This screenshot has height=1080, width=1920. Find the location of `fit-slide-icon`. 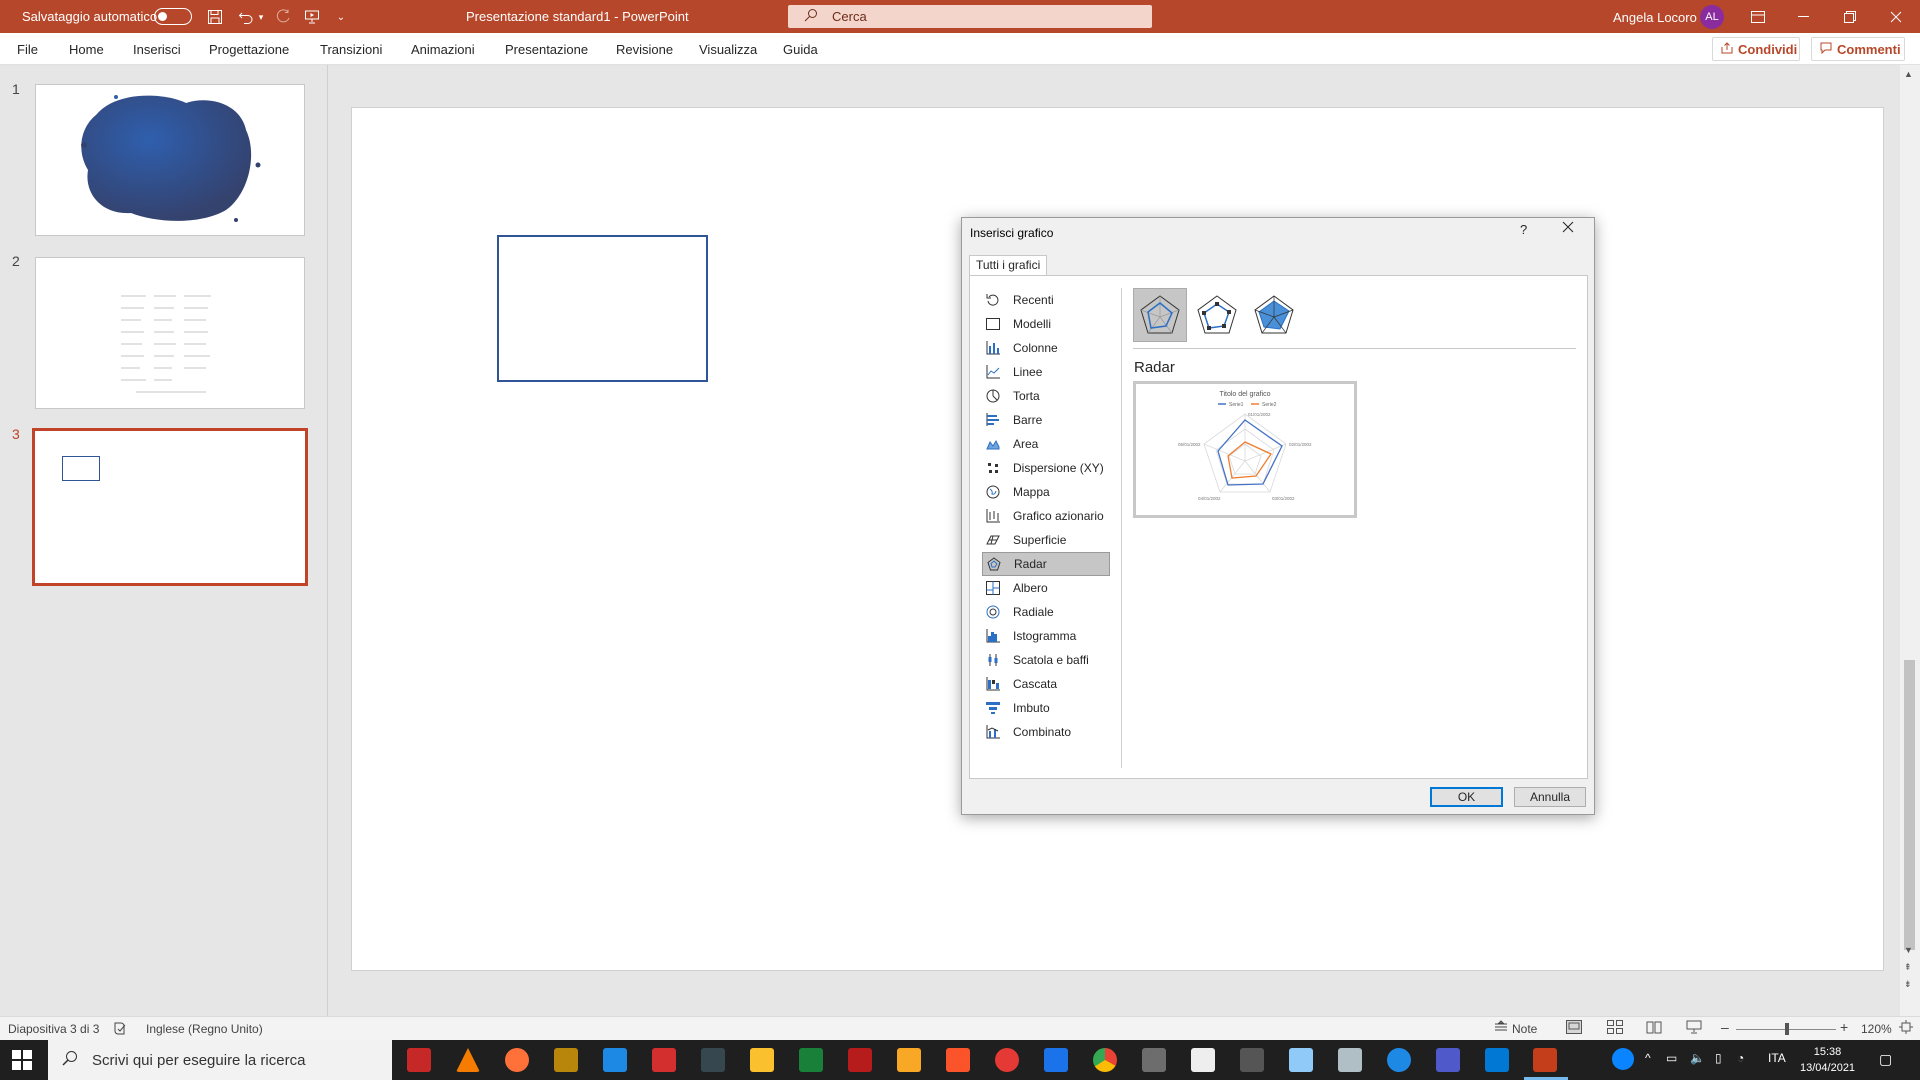

fit-slide-icon is located at coordinates (1906, 1028).